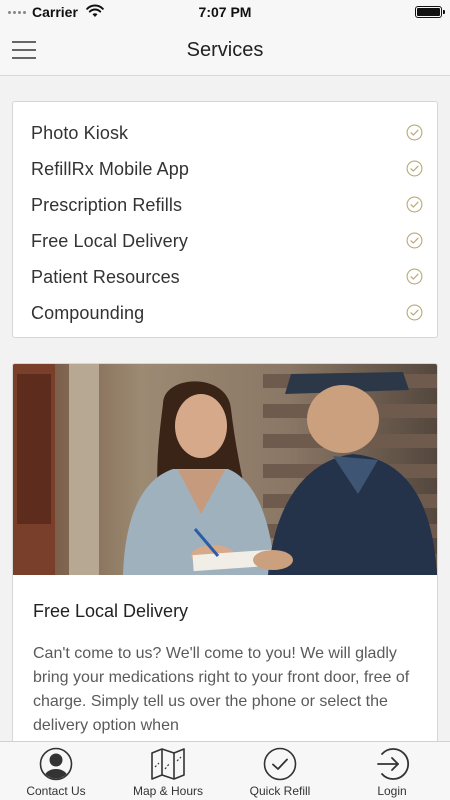 Image resolution: width=450 pixels, height=800 pixels. Describe the element at coordinates (24, 50) in the screenshot. I see `hamburger-menu-icon` at that location.